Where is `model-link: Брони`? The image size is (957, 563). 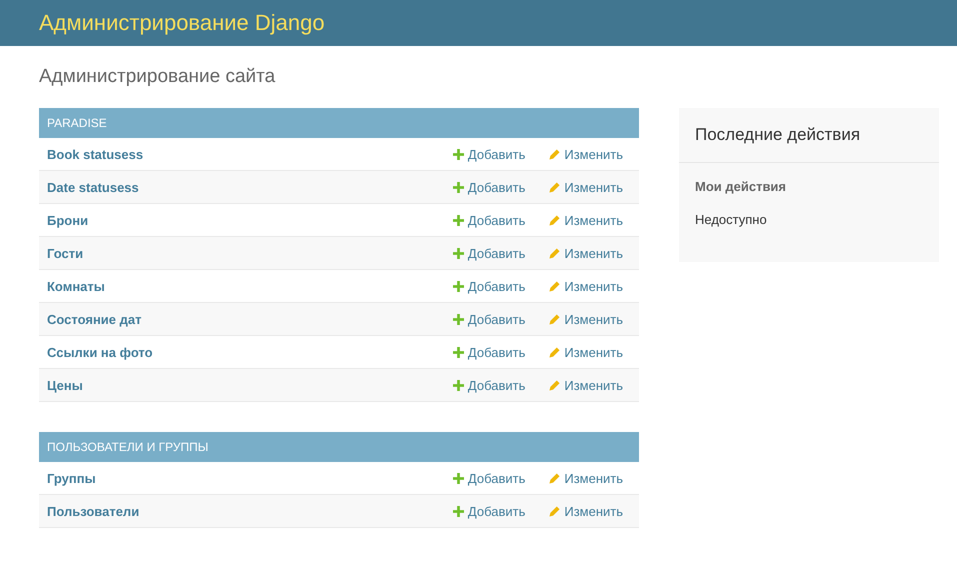 model-link: Брони is located at coordinates (250, 220).